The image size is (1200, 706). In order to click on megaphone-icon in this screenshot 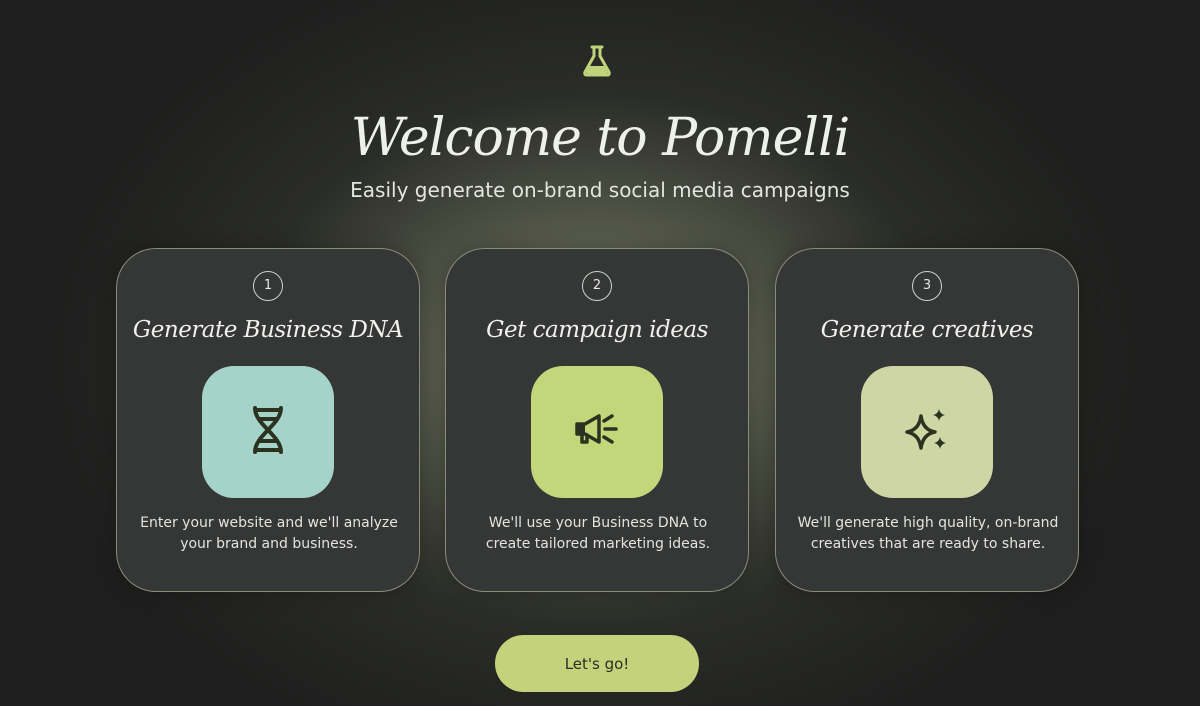, I will do `click(597, 432)`.